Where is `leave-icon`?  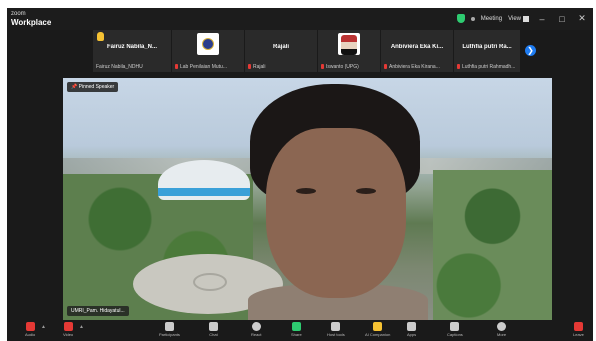 leave-icon is located at coordinates (578, 326).